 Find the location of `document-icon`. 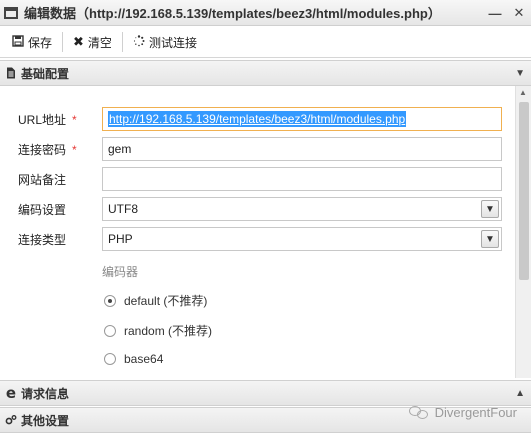

document-icon is located at coordinates (11, 73).